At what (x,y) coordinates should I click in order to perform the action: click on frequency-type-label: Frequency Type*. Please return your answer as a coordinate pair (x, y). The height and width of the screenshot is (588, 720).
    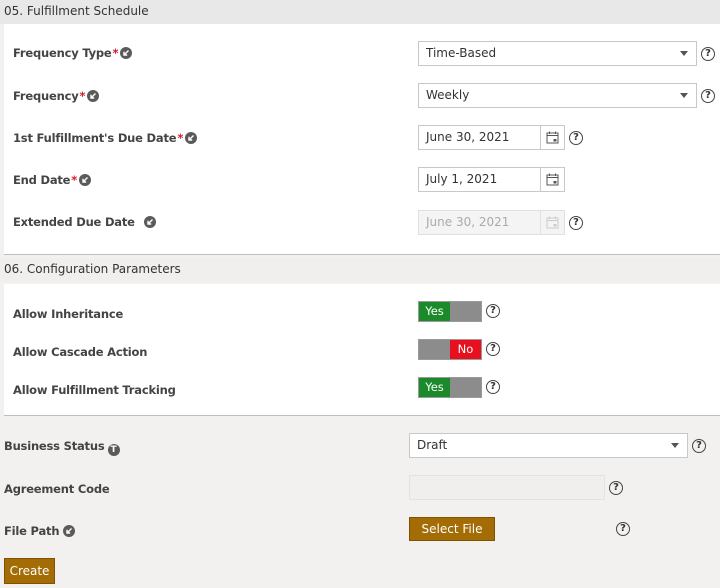
    Looking at the image, I should click on (73, 53).